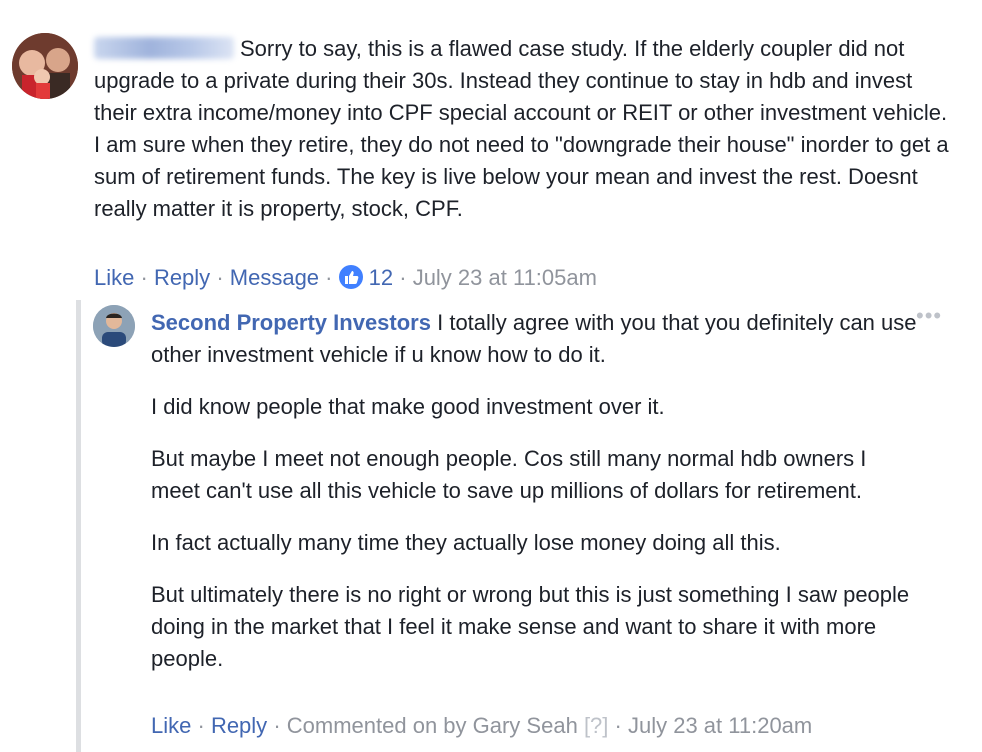  Describe the element at coordinates (274, 277) in the screenshot. I see `message-link: Message` at that location.